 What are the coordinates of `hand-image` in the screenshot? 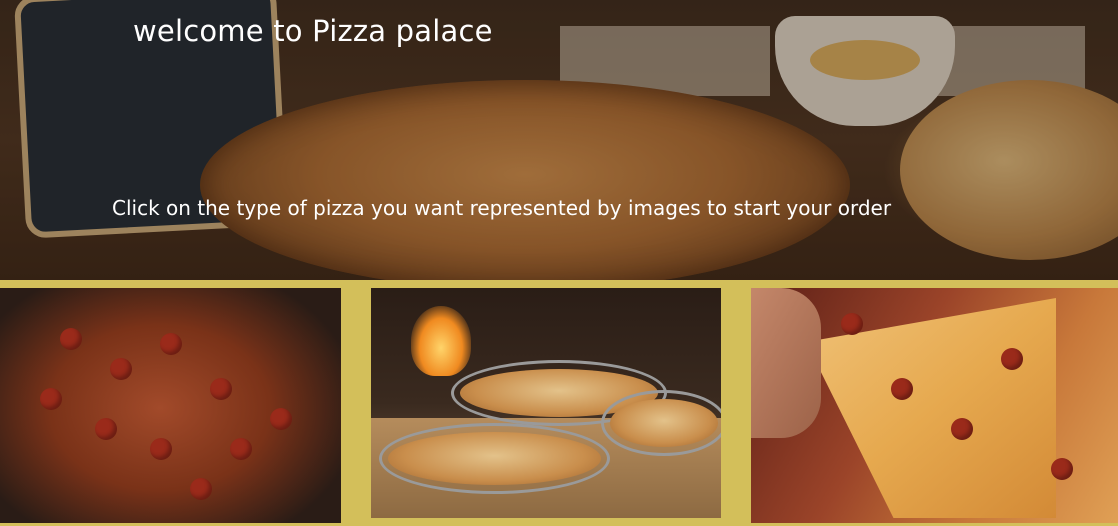 It's located at (786, 363).